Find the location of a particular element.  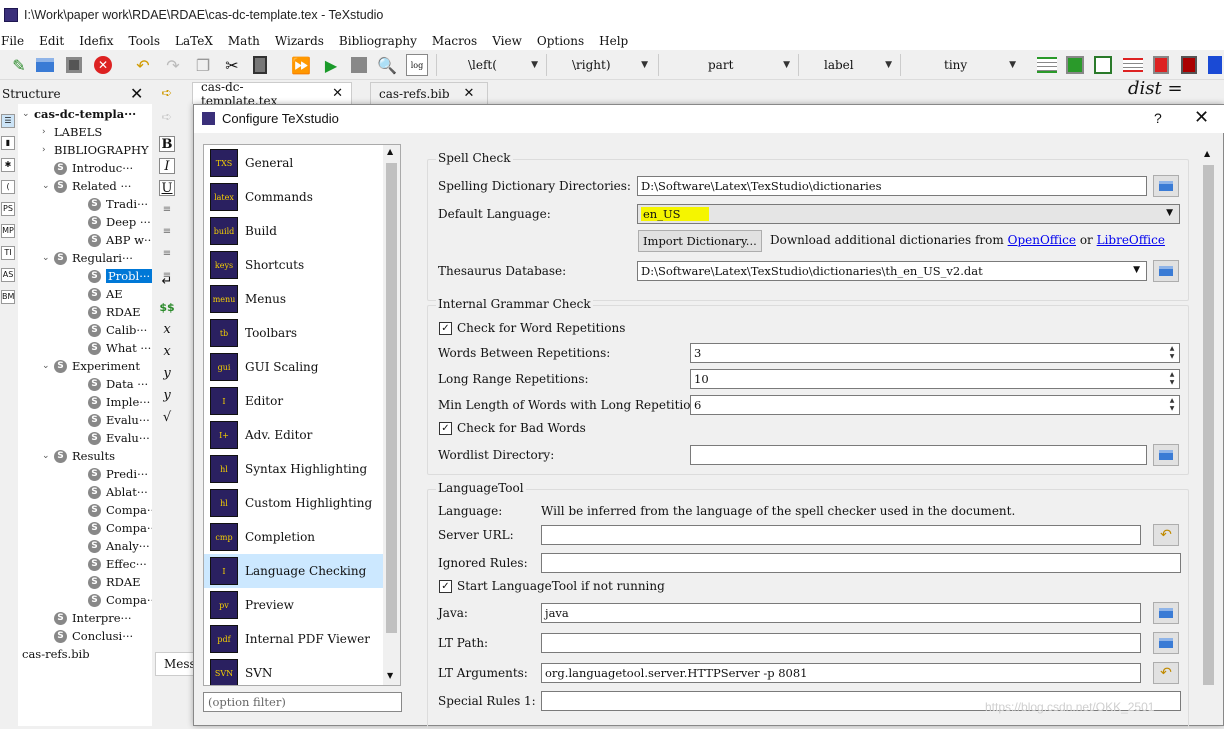

chevron-right-icon: › is located at coordinates (48, 132).